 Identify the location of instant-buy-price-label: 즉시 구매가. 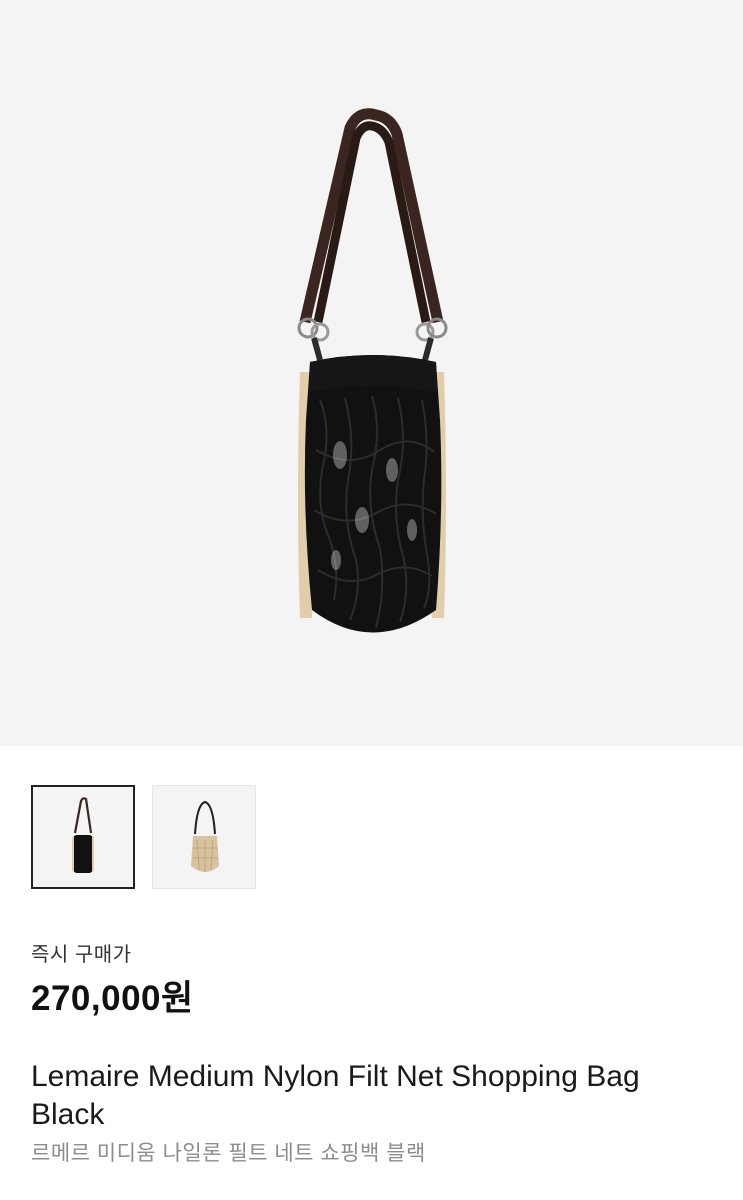
(81, 955).